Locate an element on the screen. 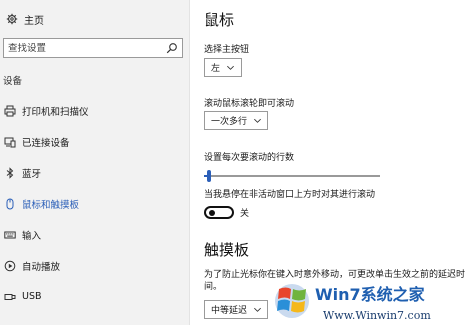  search-box is located at coordinates (93, 48).